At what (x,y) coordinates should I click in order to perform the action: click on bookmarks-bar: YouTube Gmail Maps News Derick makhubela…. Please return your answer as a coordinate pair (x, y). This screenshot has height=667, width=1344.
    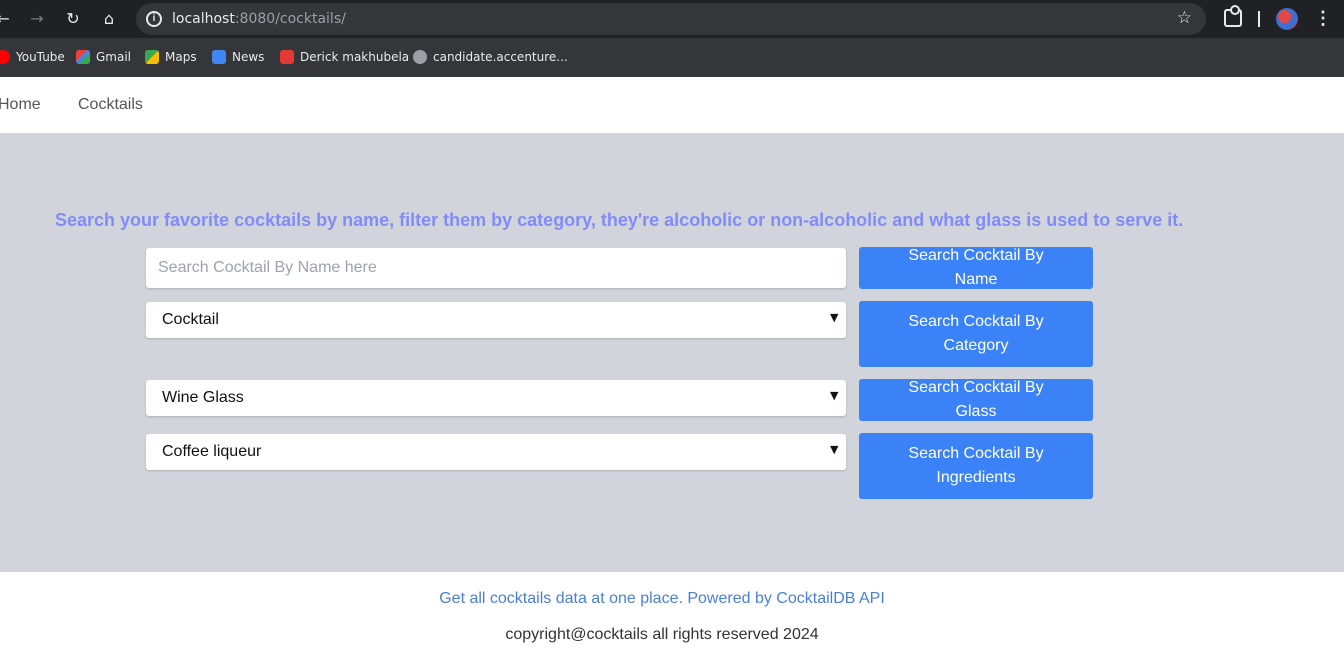
    Looking at the image, I should click on (672, 57).